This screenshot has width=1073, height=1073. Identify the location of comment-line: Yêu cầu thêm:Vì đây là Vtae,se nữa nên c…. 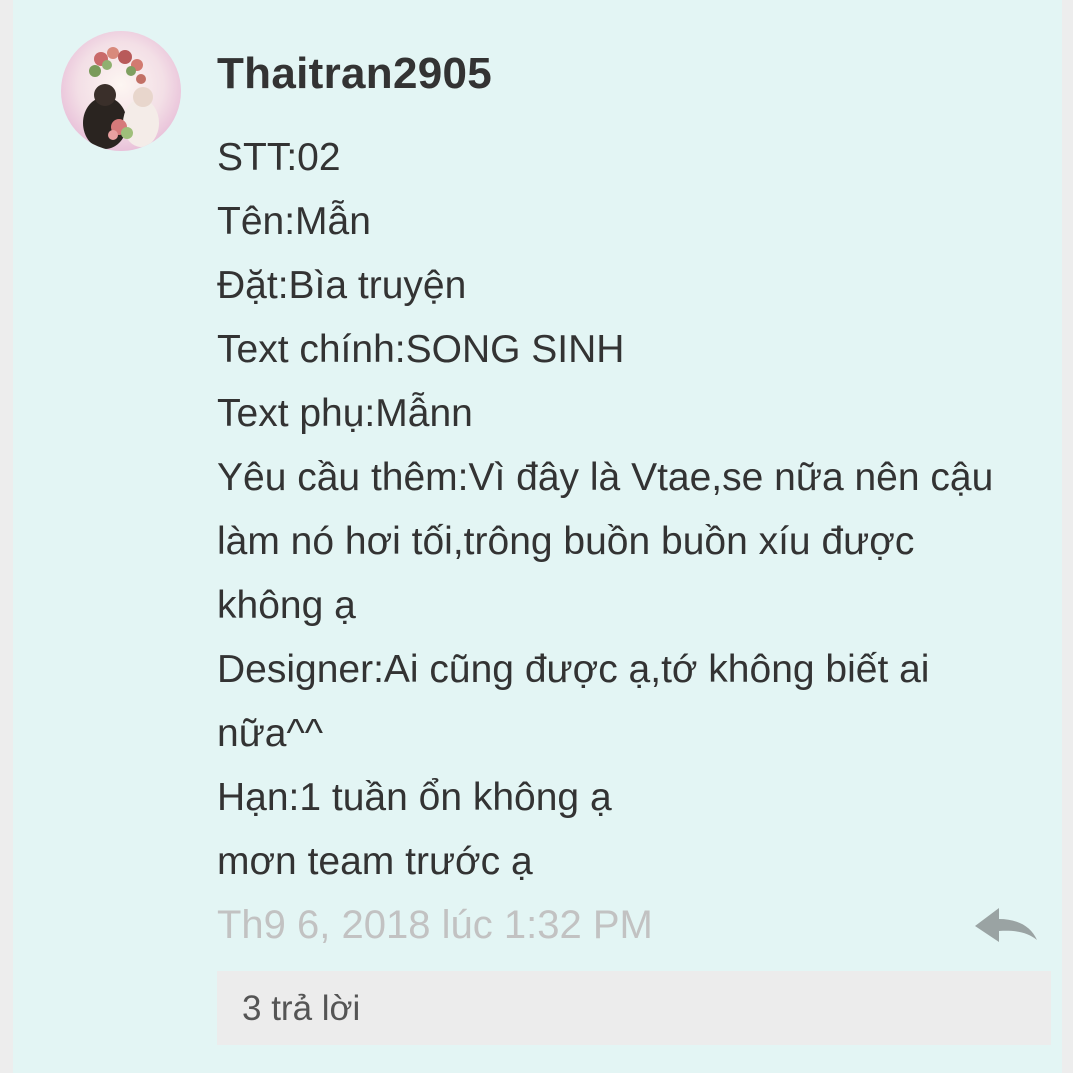
(605, 477).